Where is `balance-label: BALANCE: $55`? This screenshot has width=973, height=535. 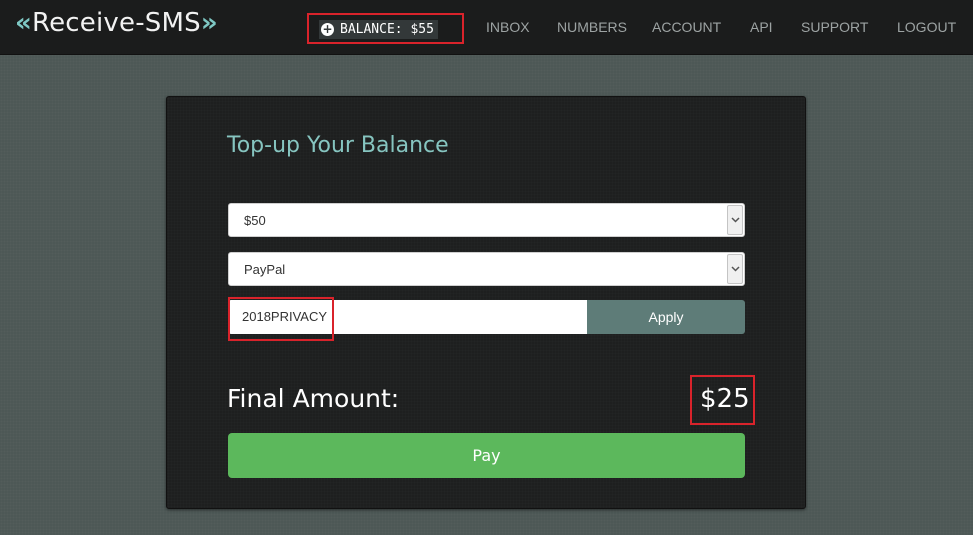 balance-label: BALANCE: $55 is located at coordinates (387, 29).